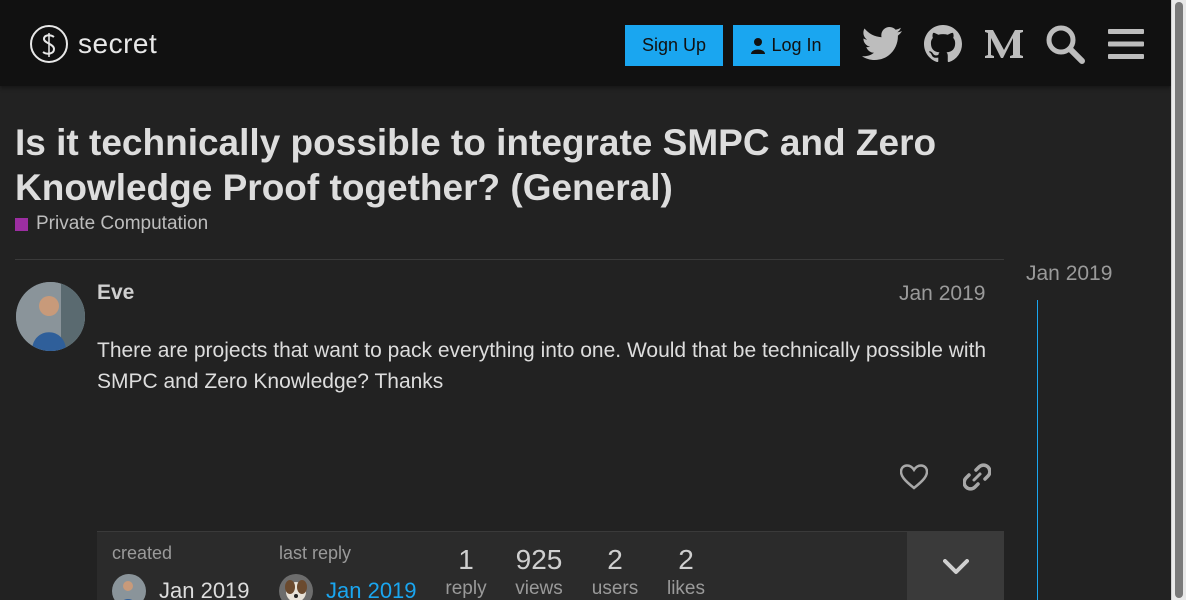  I want to click on hamburger-menu-icon, so click(1126, 44).